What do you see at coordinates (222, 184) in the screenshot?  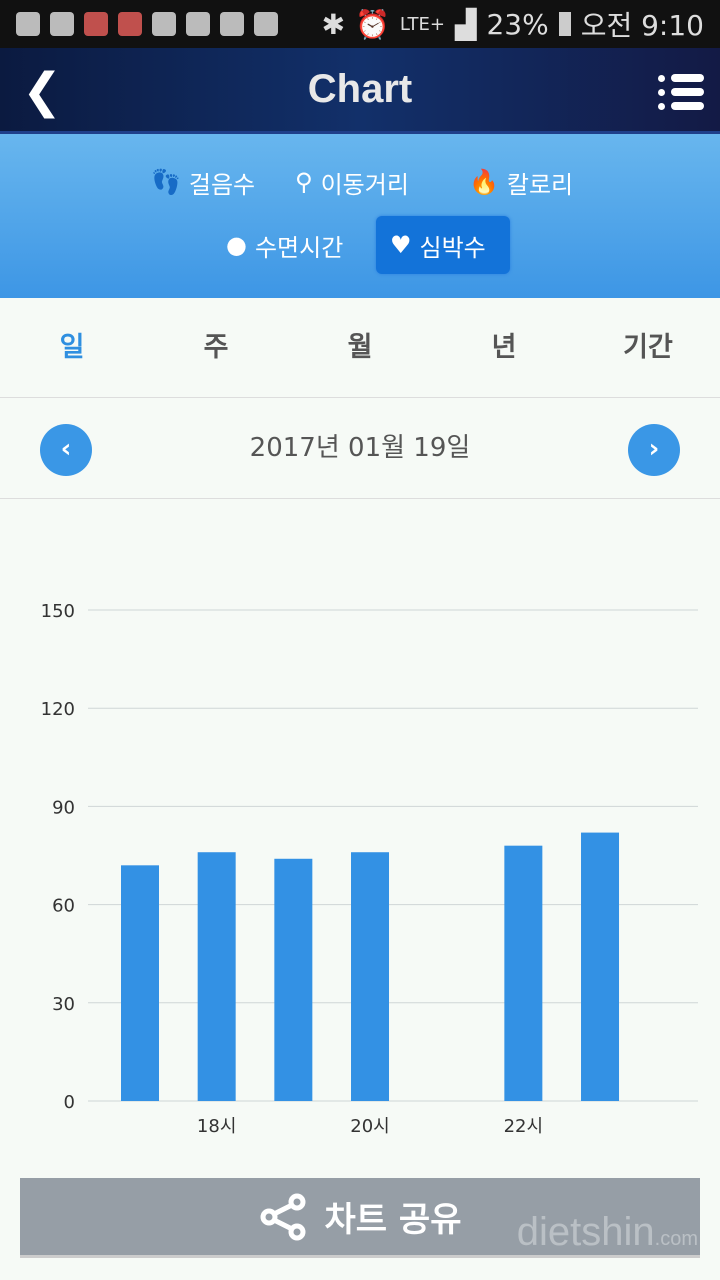 I see `tab-label: 걸음수` at bounding box center [222, 184].